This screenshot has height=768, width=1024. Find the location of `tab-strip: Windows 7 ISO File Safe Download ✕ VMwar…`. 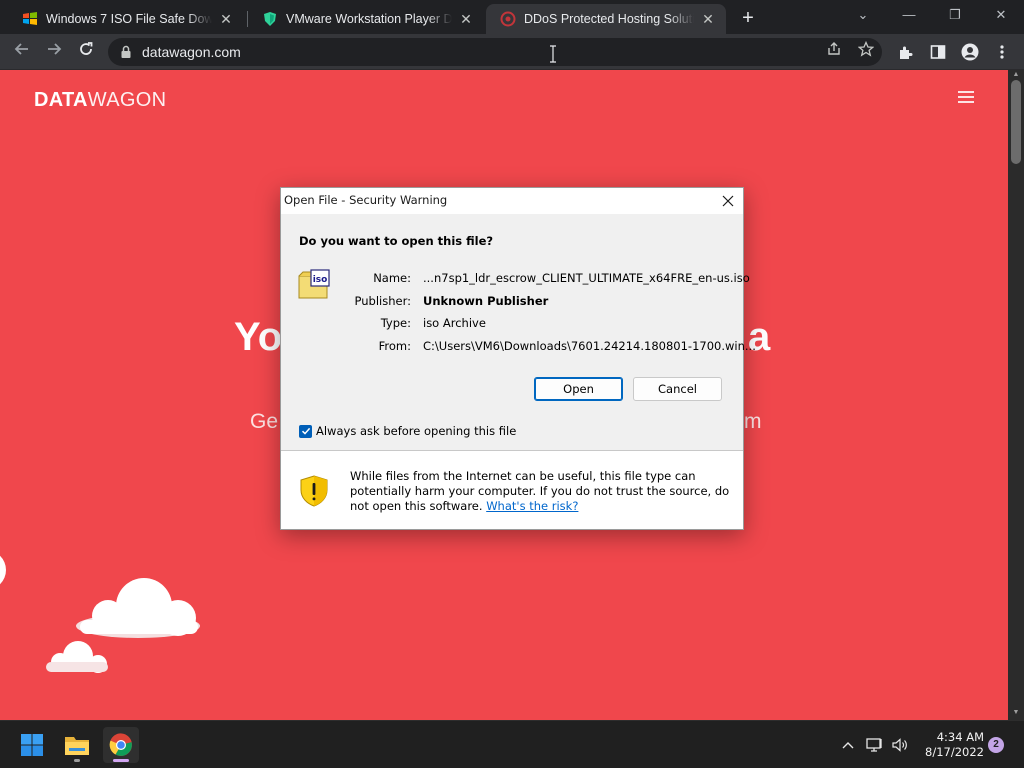

tab-strip: Windows 7 ISO File Safe Download ✕ VMwar… is located at coordinates (512, 17).